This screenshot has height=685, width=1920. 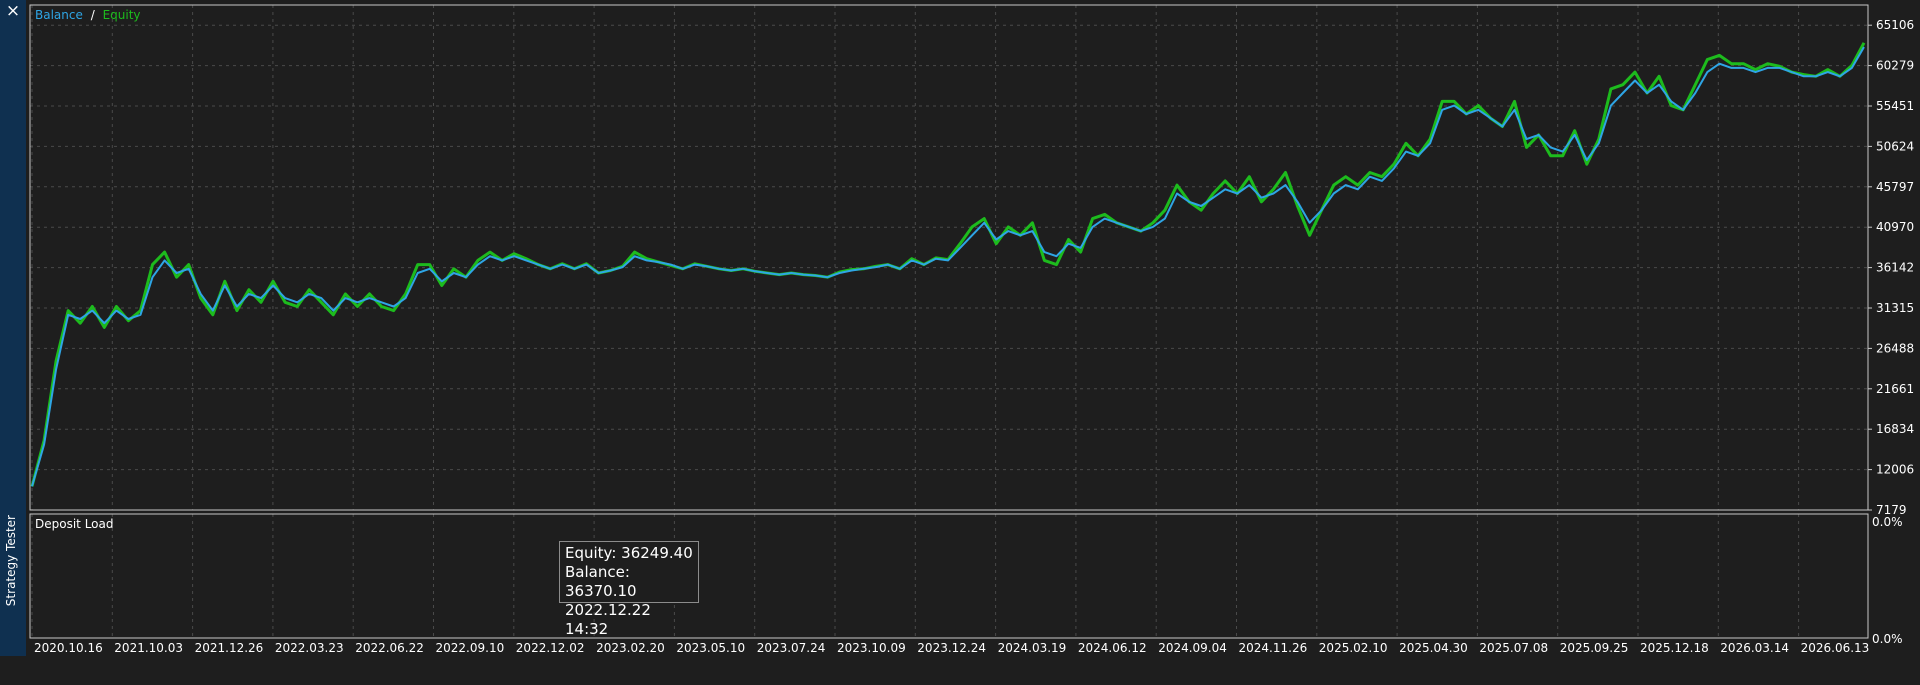 I want to click on y-tick-label: 50624, so click(x=1895, y=146).